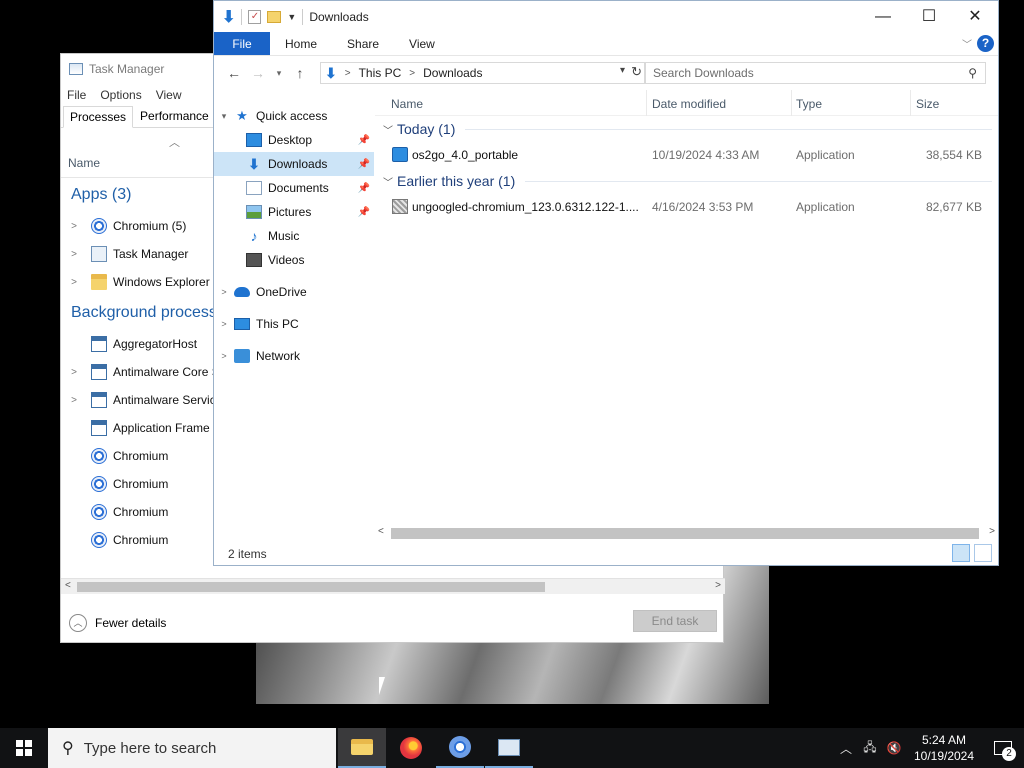 This screenshot has width=1024, height=768. What do you see at coordinates (155, 344) in the screenshot?
I see `process-name: AggregatorHost` at bounding box center [155, 344].